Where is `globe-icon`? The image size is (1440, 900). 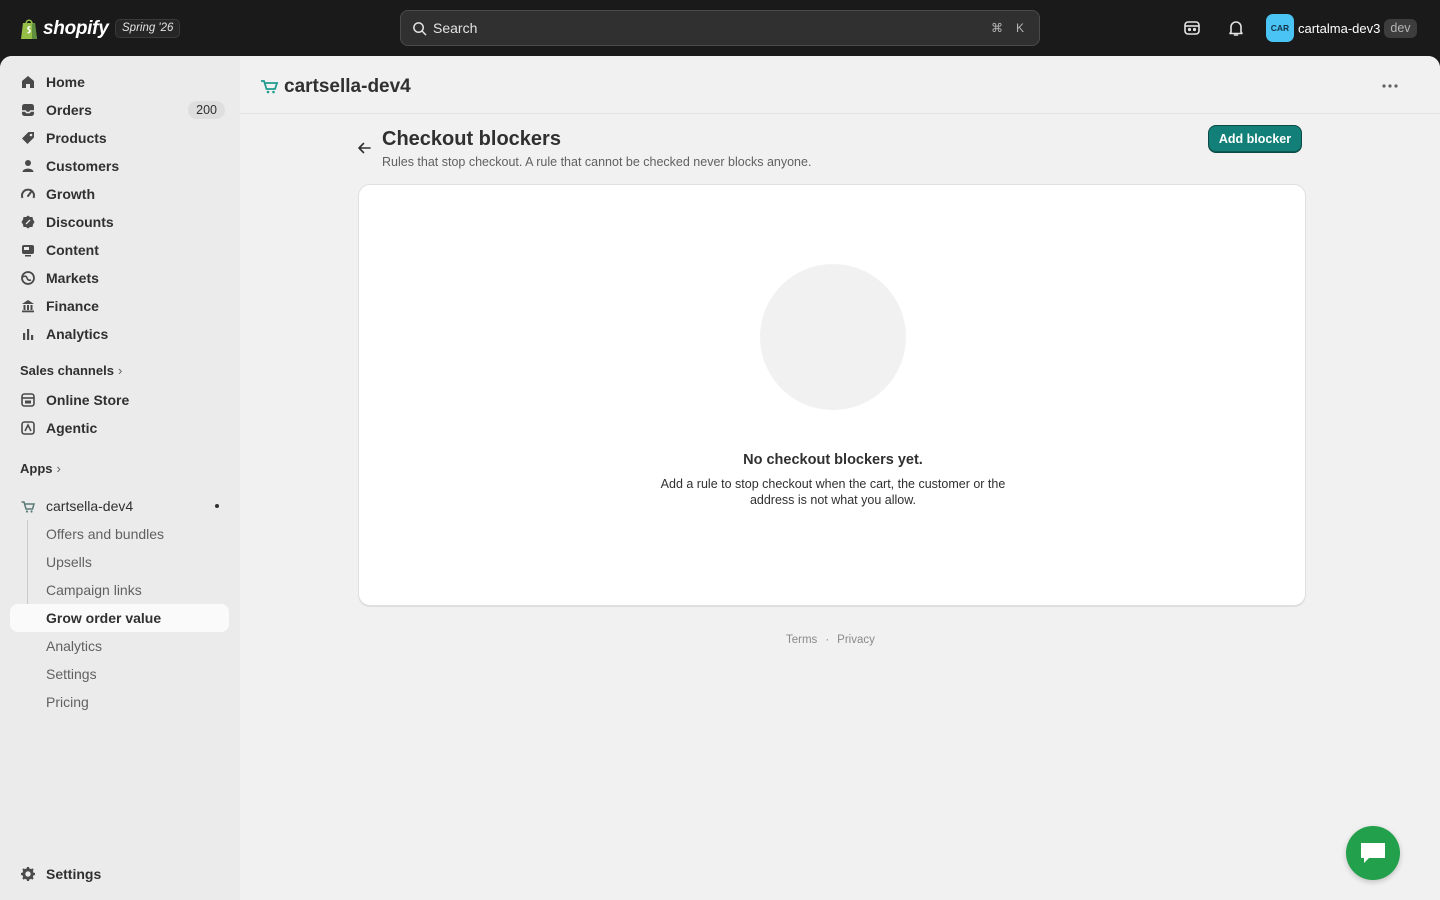
globe-icon is located at coordinates (28, 278).